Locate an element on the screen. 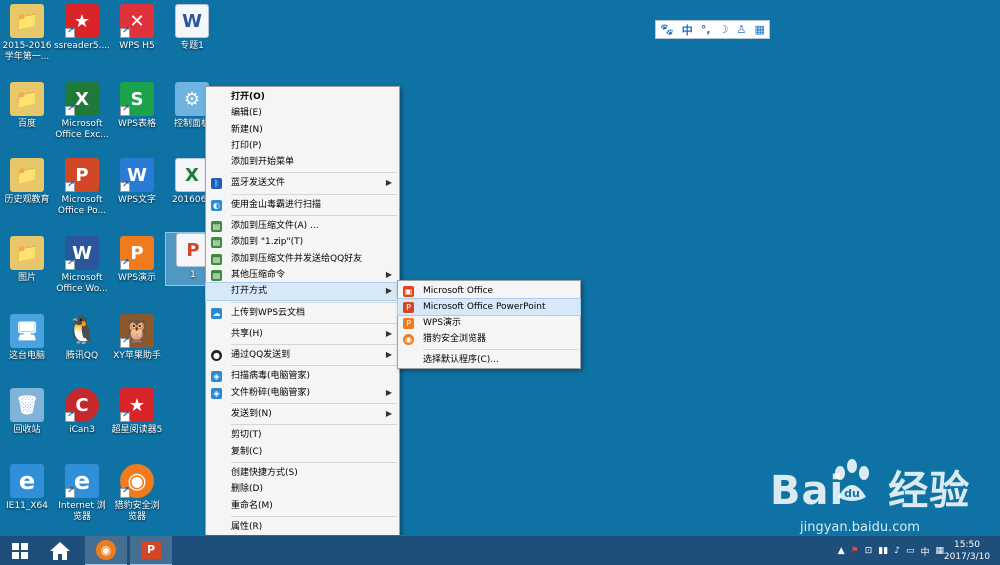 This screenshot has height=565, width=1000. desktop-icon-baidu-folder: 📁 百度 is located at coordinates (27, 106).